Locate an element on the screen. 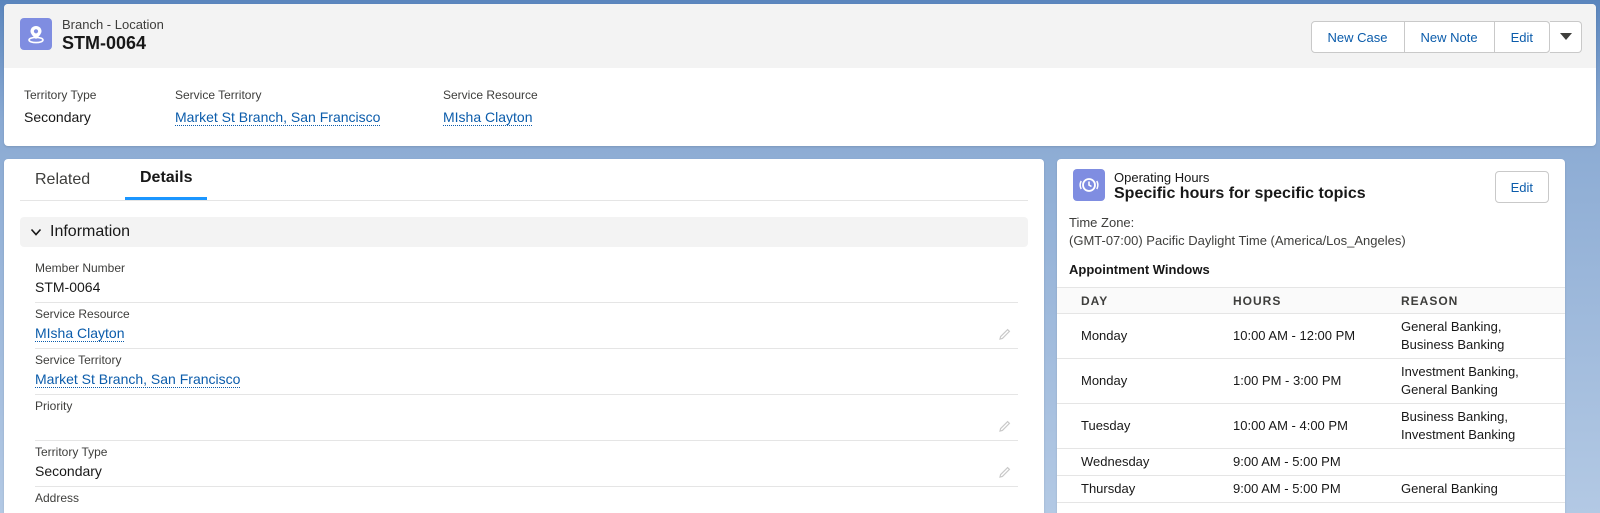 The image size is (1600, 513). highlight-territory-type: Territory Type Secondary is located at coordinates (60, 106).